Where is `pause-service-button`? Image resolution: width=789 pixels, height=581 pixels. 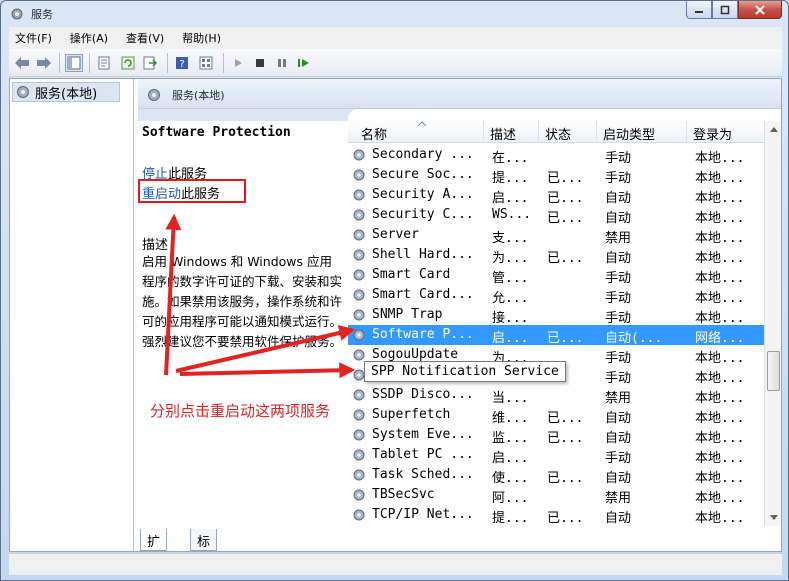 pause-service-button is located at coordinates (282, 63).